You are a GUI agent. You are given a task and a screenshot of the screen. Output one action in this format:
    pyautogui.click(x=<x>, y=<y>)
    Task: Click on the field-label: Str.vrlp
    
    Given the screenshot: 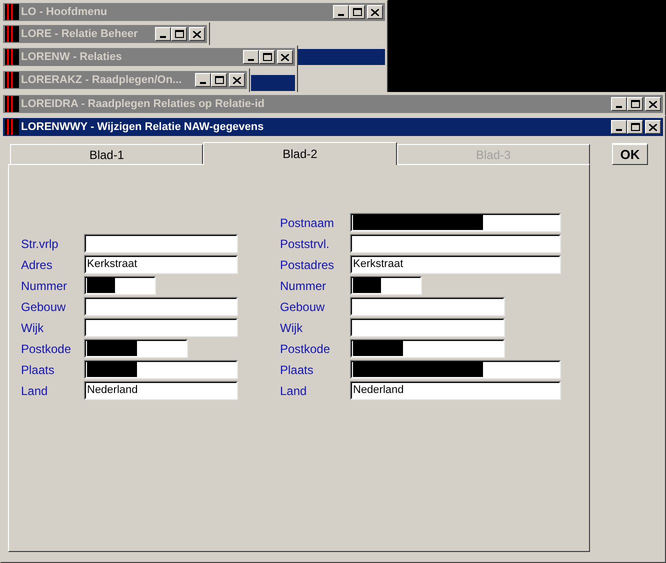 What is the action you would take?
    pyautogui.click(x=40, y=244)
    